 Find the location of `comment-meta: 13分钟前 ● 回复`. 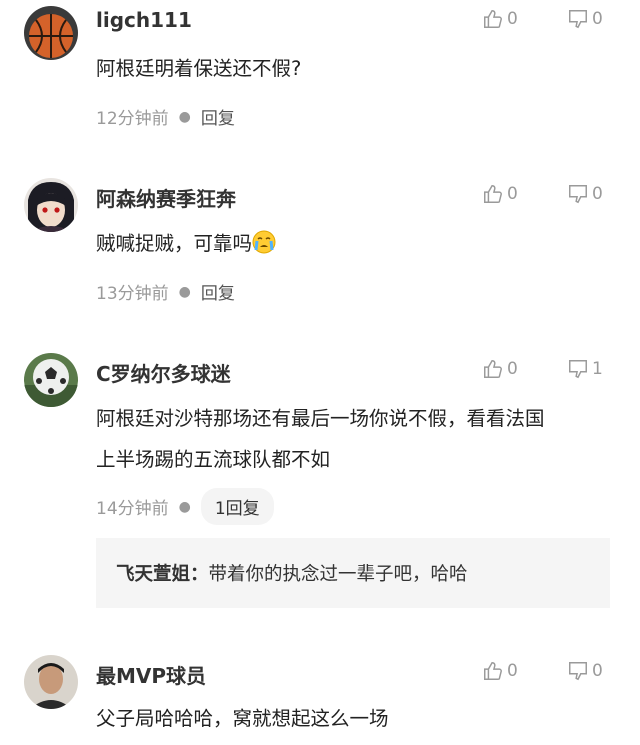

comment-meta: 13分钟前 ● 回复 is located at coordinates (165, 292).